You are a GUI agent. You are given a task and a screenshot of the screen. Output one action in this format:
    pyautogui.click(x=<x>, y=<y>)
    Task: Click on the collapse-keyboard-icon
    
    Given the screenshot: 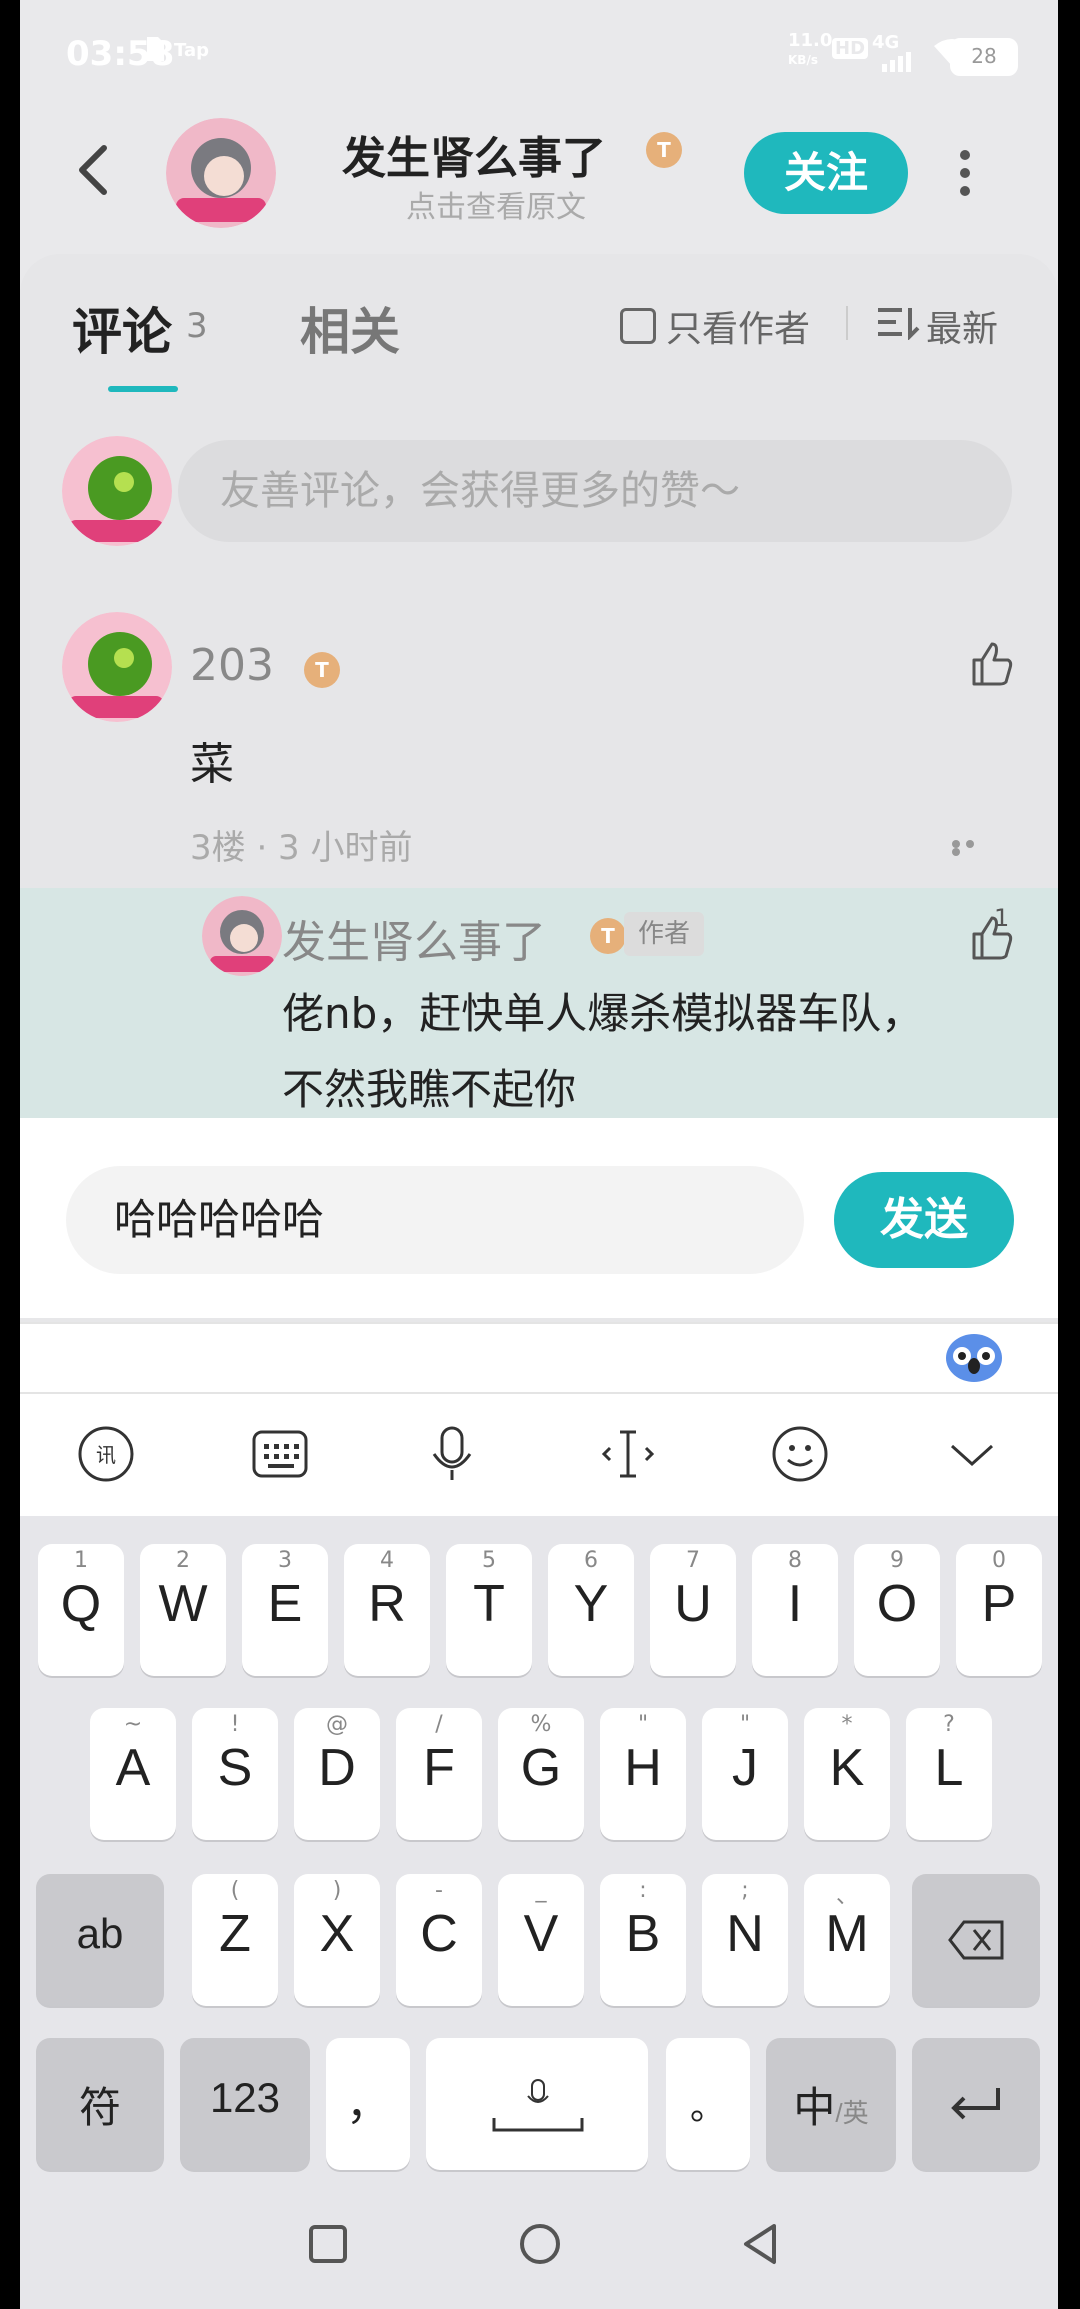 What is the action you would take?
    pyautogui.click(x=972, y=1454)
    